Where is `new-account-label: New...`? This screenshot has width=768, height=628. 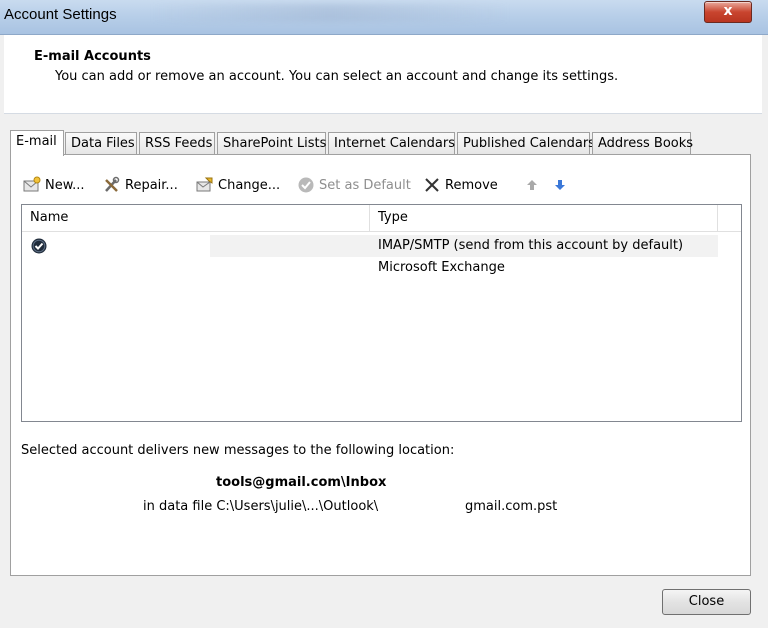
new-account-label: New... is located at coordinates (65, 185).